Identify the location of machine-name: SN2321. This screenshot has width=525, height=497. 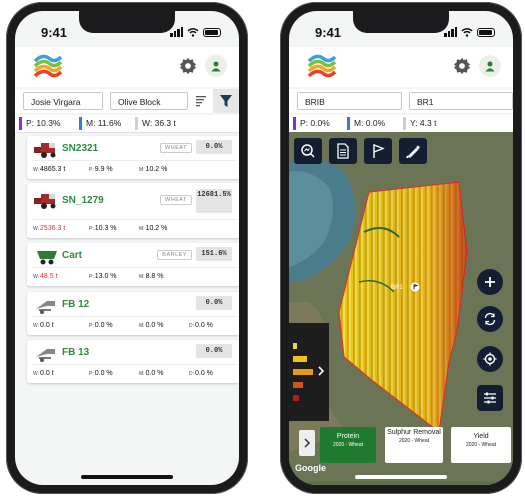
(80, 148).